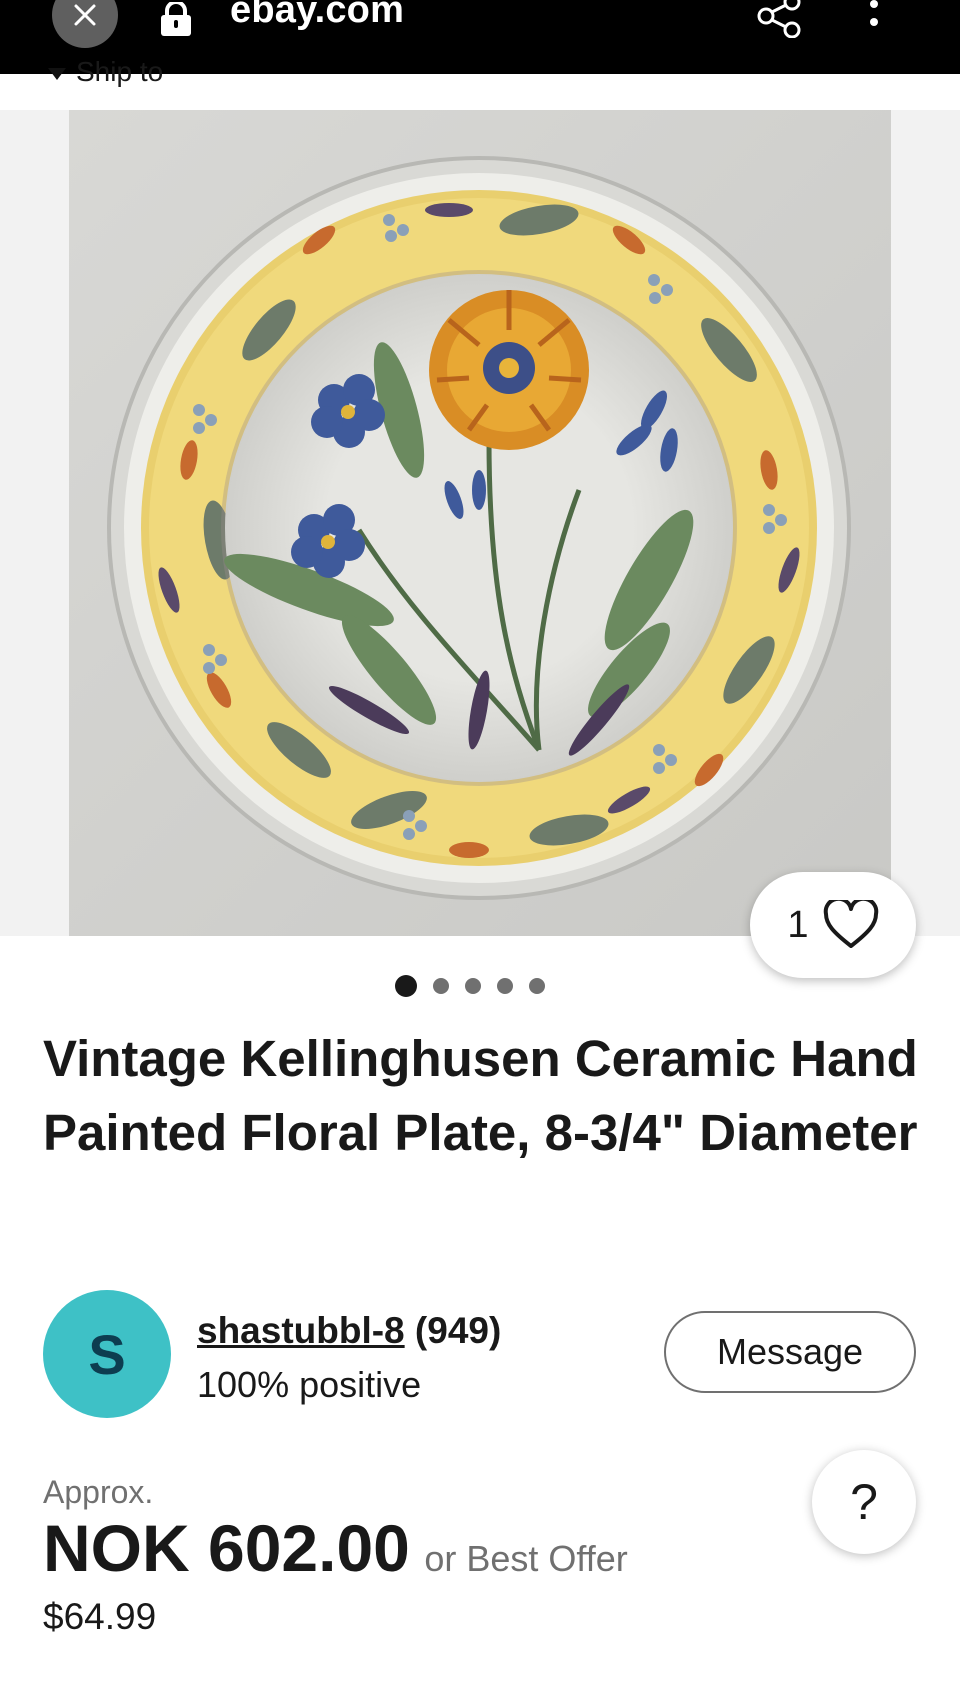  Describe the element at coordinates (85, 15) in the screenshot. I see `close-icon` at that location.